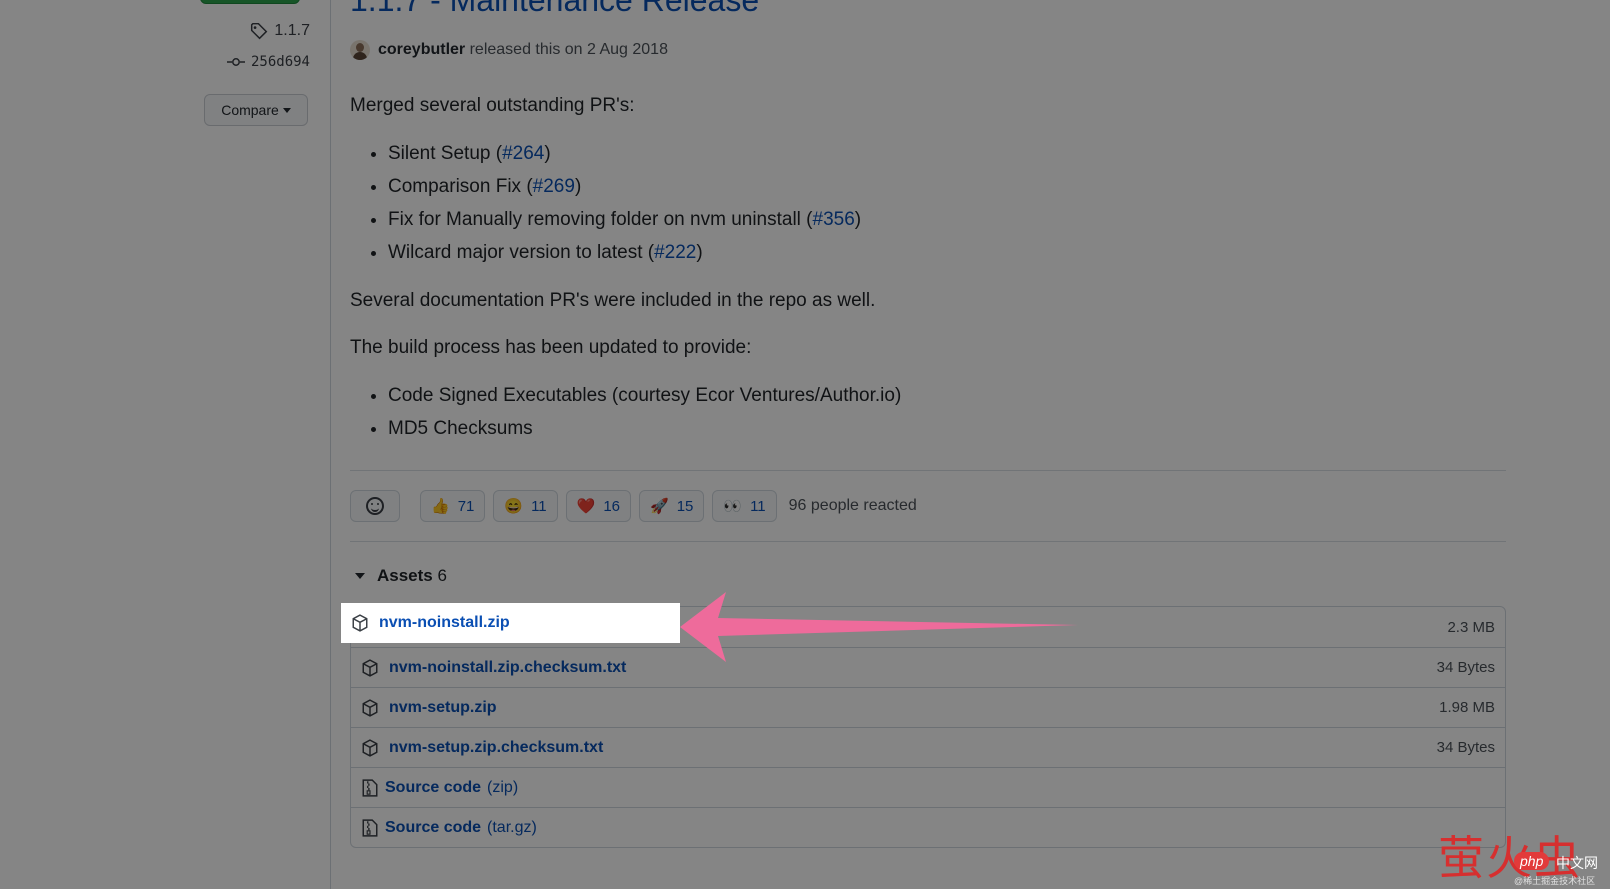  I want to click on arrow-annotation-icon, so click(879, 627).